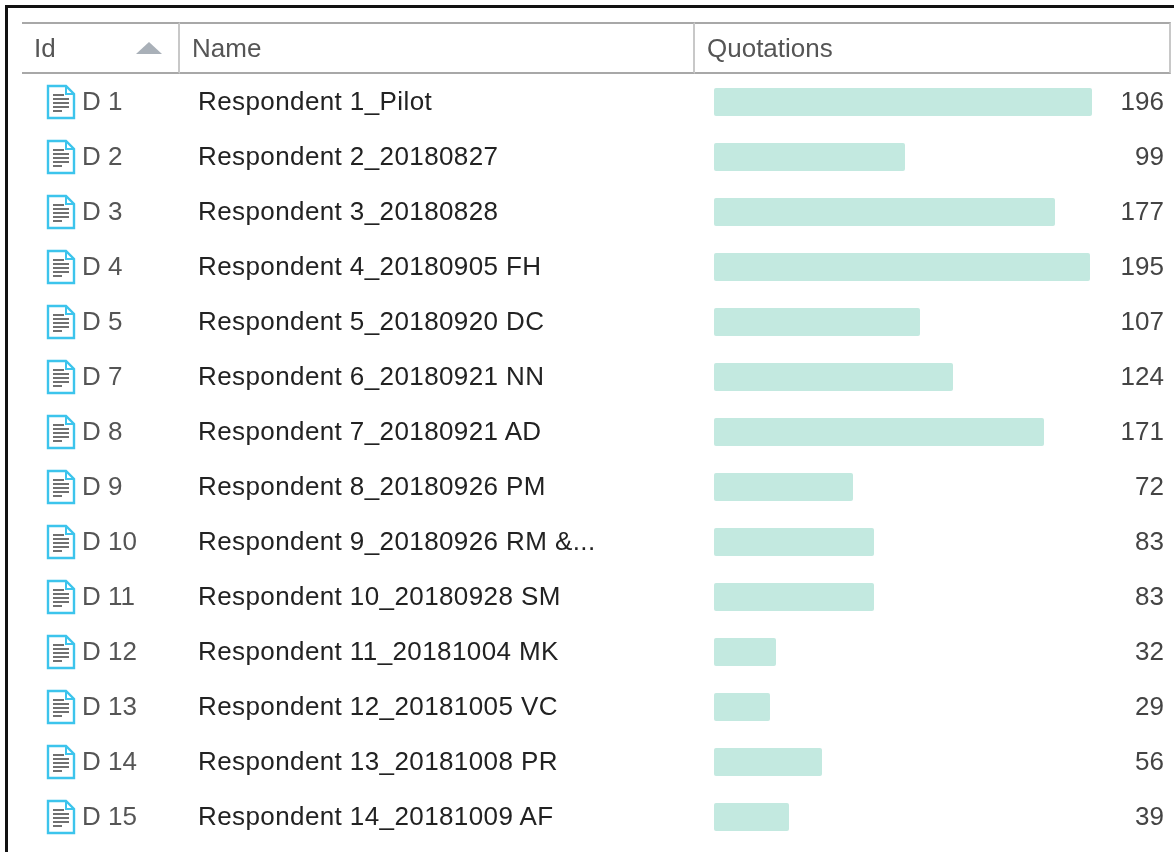 This screenshot has height=855, width=1174. What do you see at coordinates (109, 651) in the screenshot?
I see `id-cell: D 12` at bounding box center [109, 651].